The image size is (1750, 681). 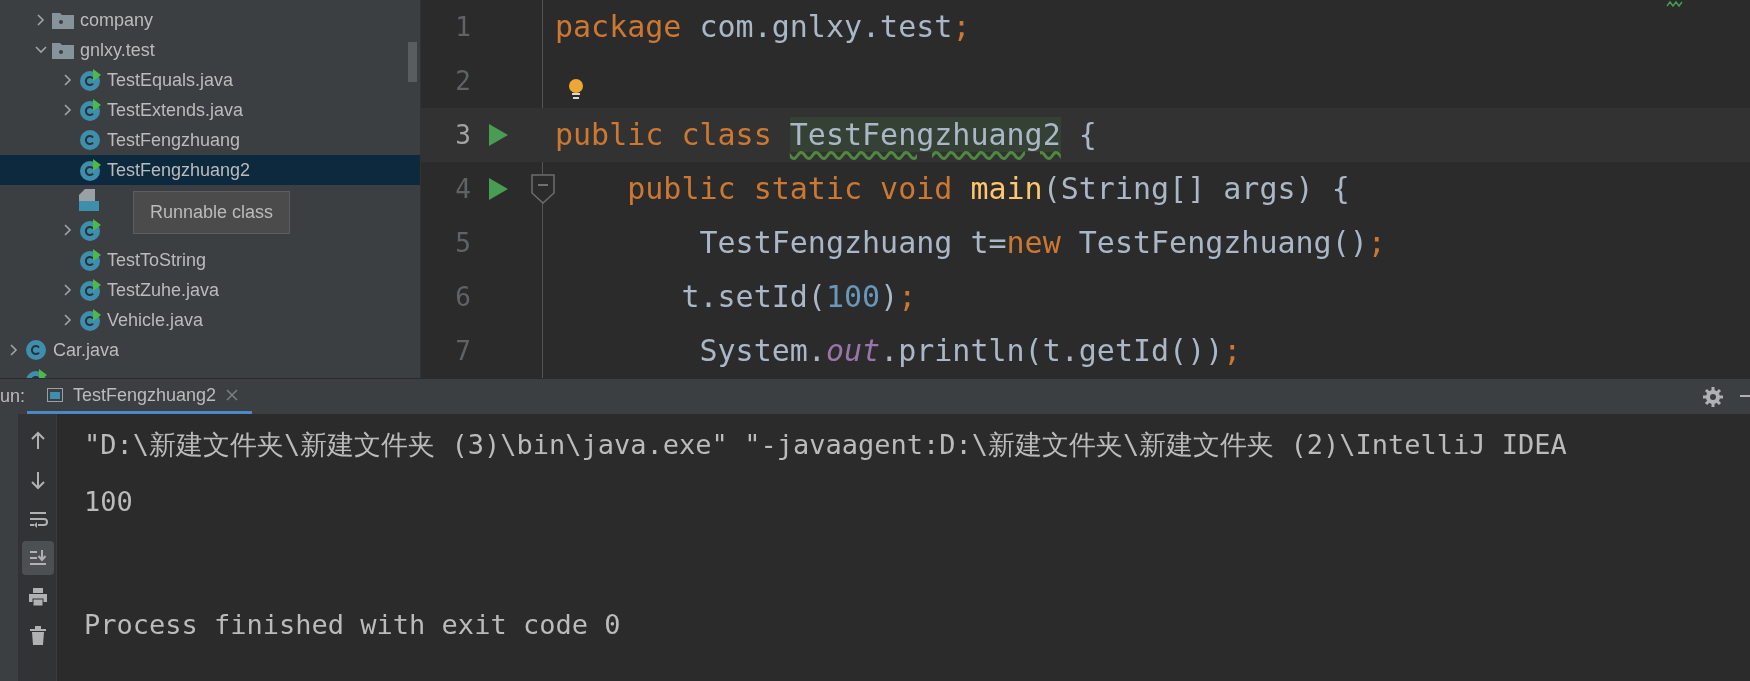 I want to click on tooltip: Runnable class, so click(x=212, y=212).